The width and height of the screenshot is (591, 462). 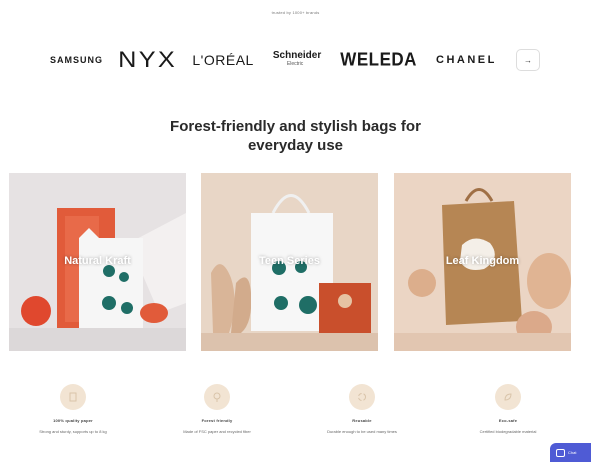 I want to click on card-label: Leaf Kingdom, so click(x=482, y=261).